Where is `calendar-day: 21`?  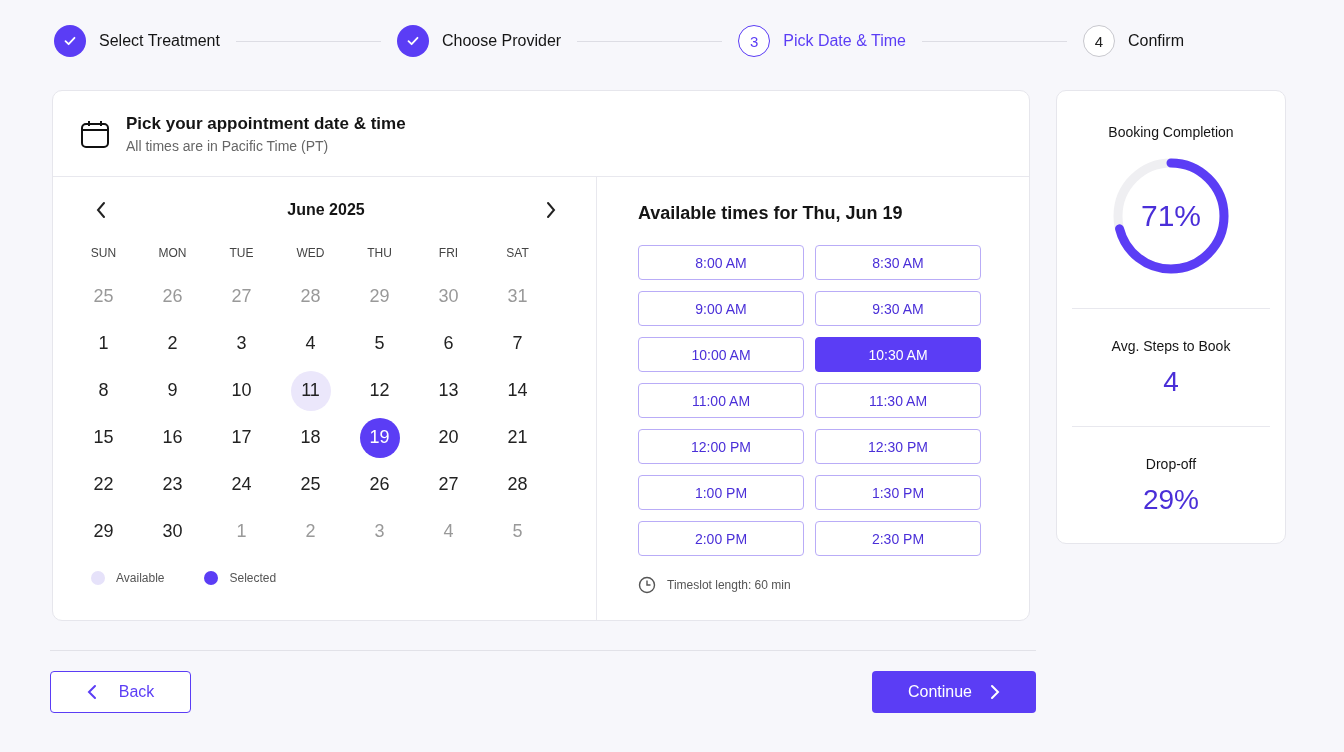 calendar-day: 21 is located at coordinates (517, 437).